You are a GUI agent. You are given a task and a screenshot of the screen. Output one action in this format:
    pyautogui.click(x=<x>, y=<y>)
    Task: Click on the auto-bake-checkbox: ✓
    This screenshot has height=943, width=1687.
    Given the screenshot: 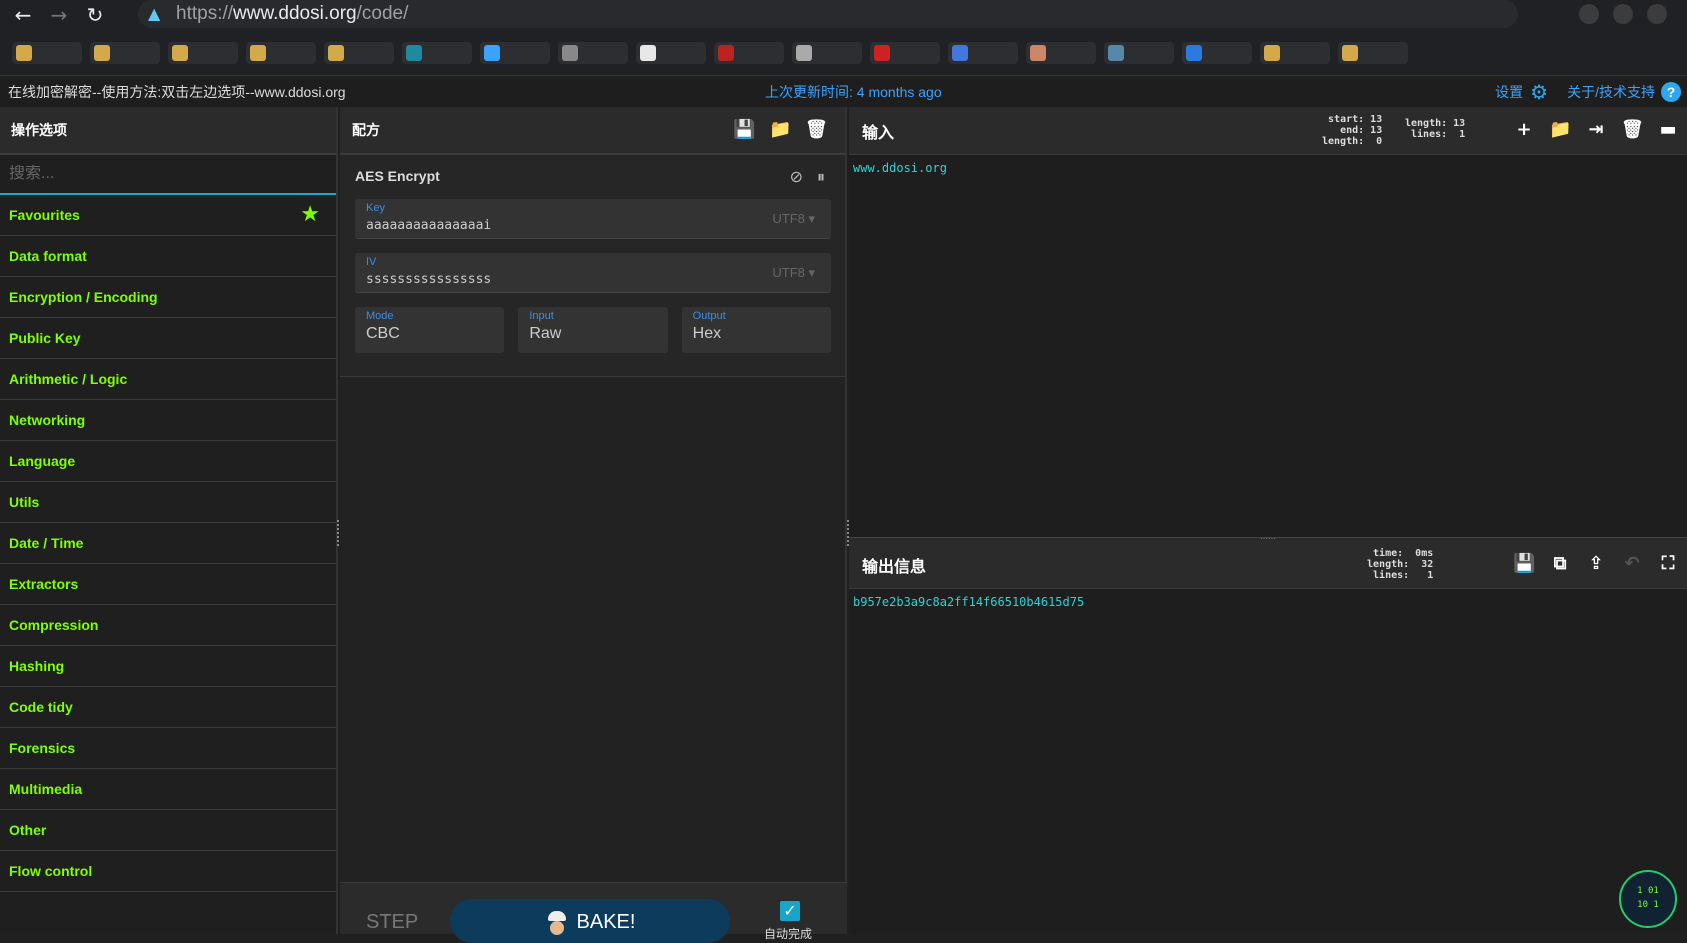 What is the action you would take?
    pyautogui.click(x=790, y=911)
    